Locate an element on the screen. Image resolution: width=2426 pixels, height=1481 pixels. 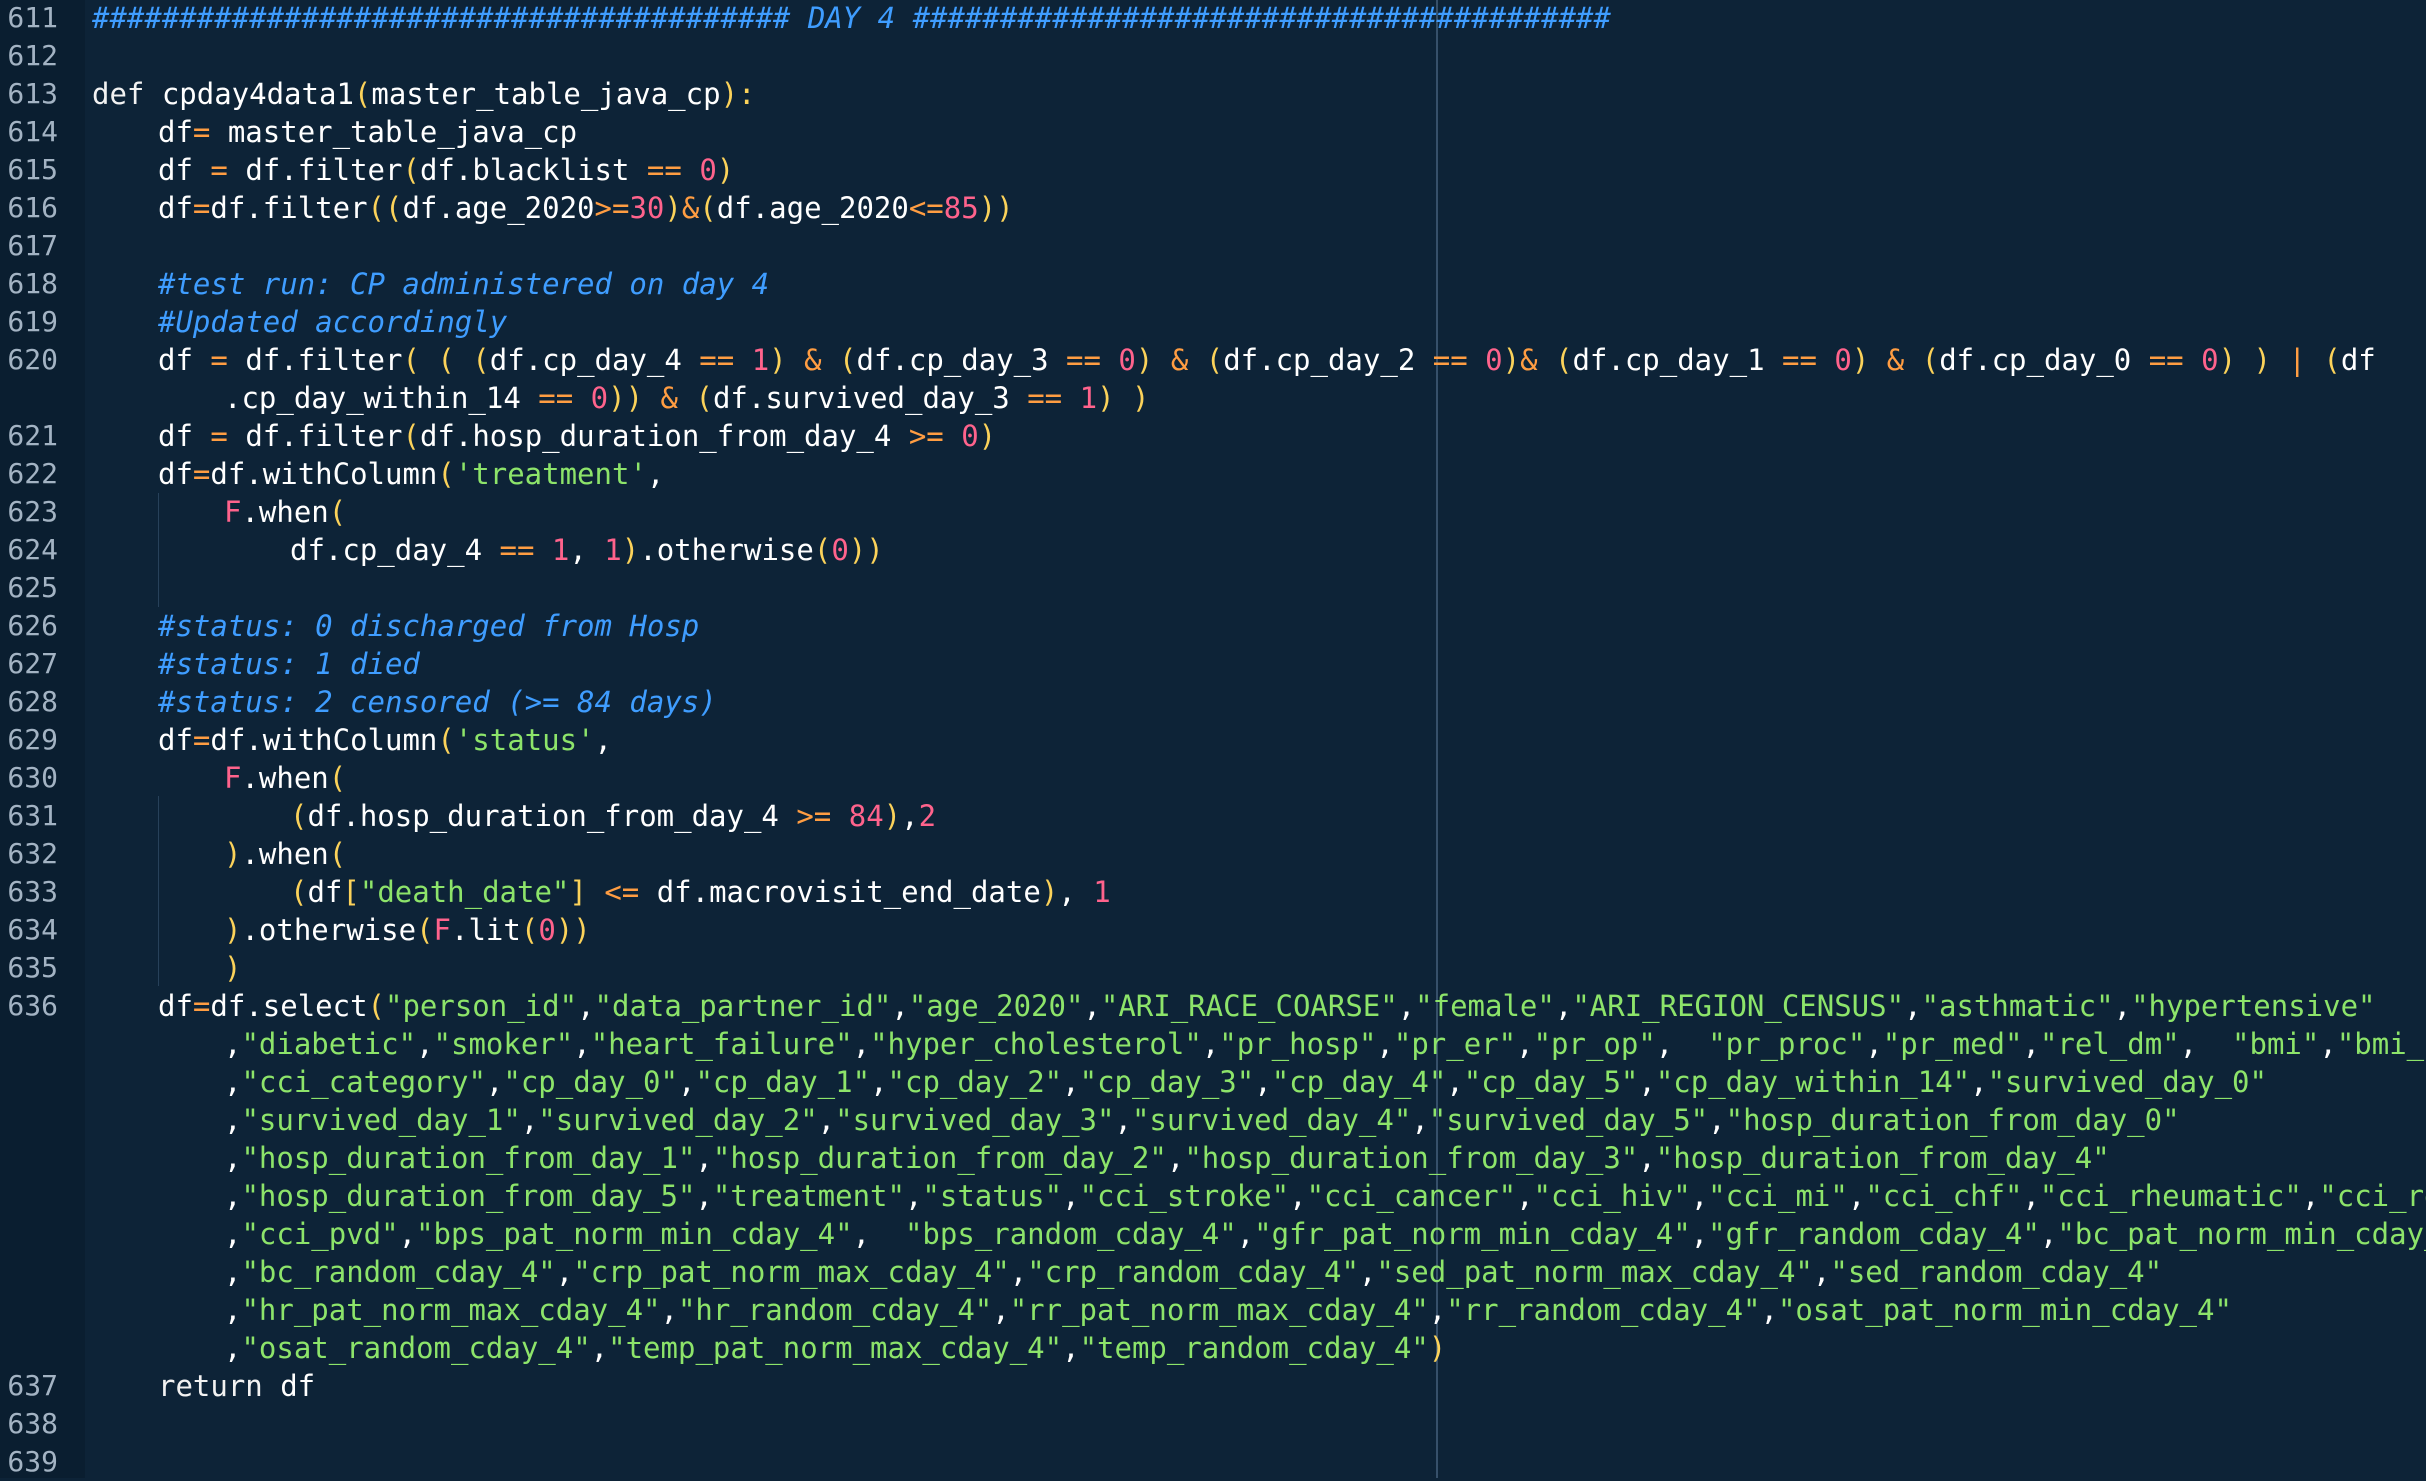
code-line: 612 is located at coordinates (1213, 56).